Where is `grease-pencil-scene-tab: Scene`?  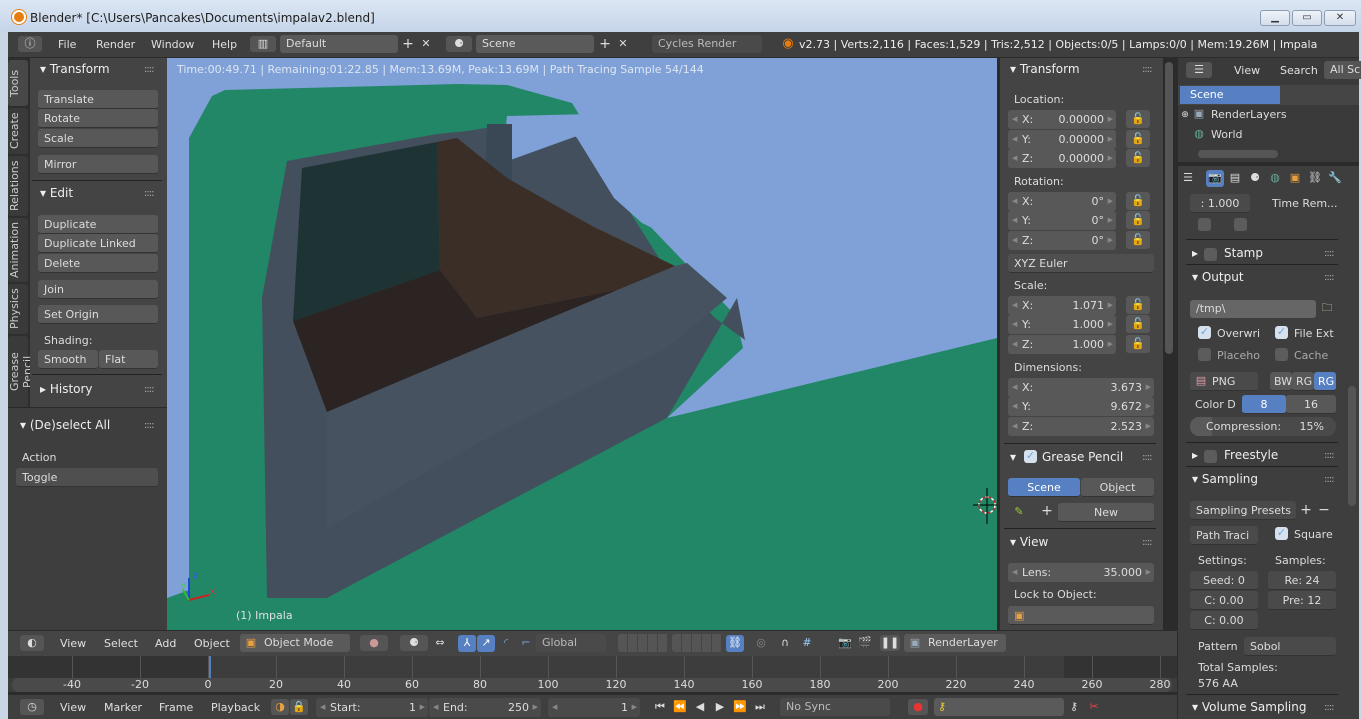
grease-pencil-scene-tab: Scene is located at coordinates (1044, 487).